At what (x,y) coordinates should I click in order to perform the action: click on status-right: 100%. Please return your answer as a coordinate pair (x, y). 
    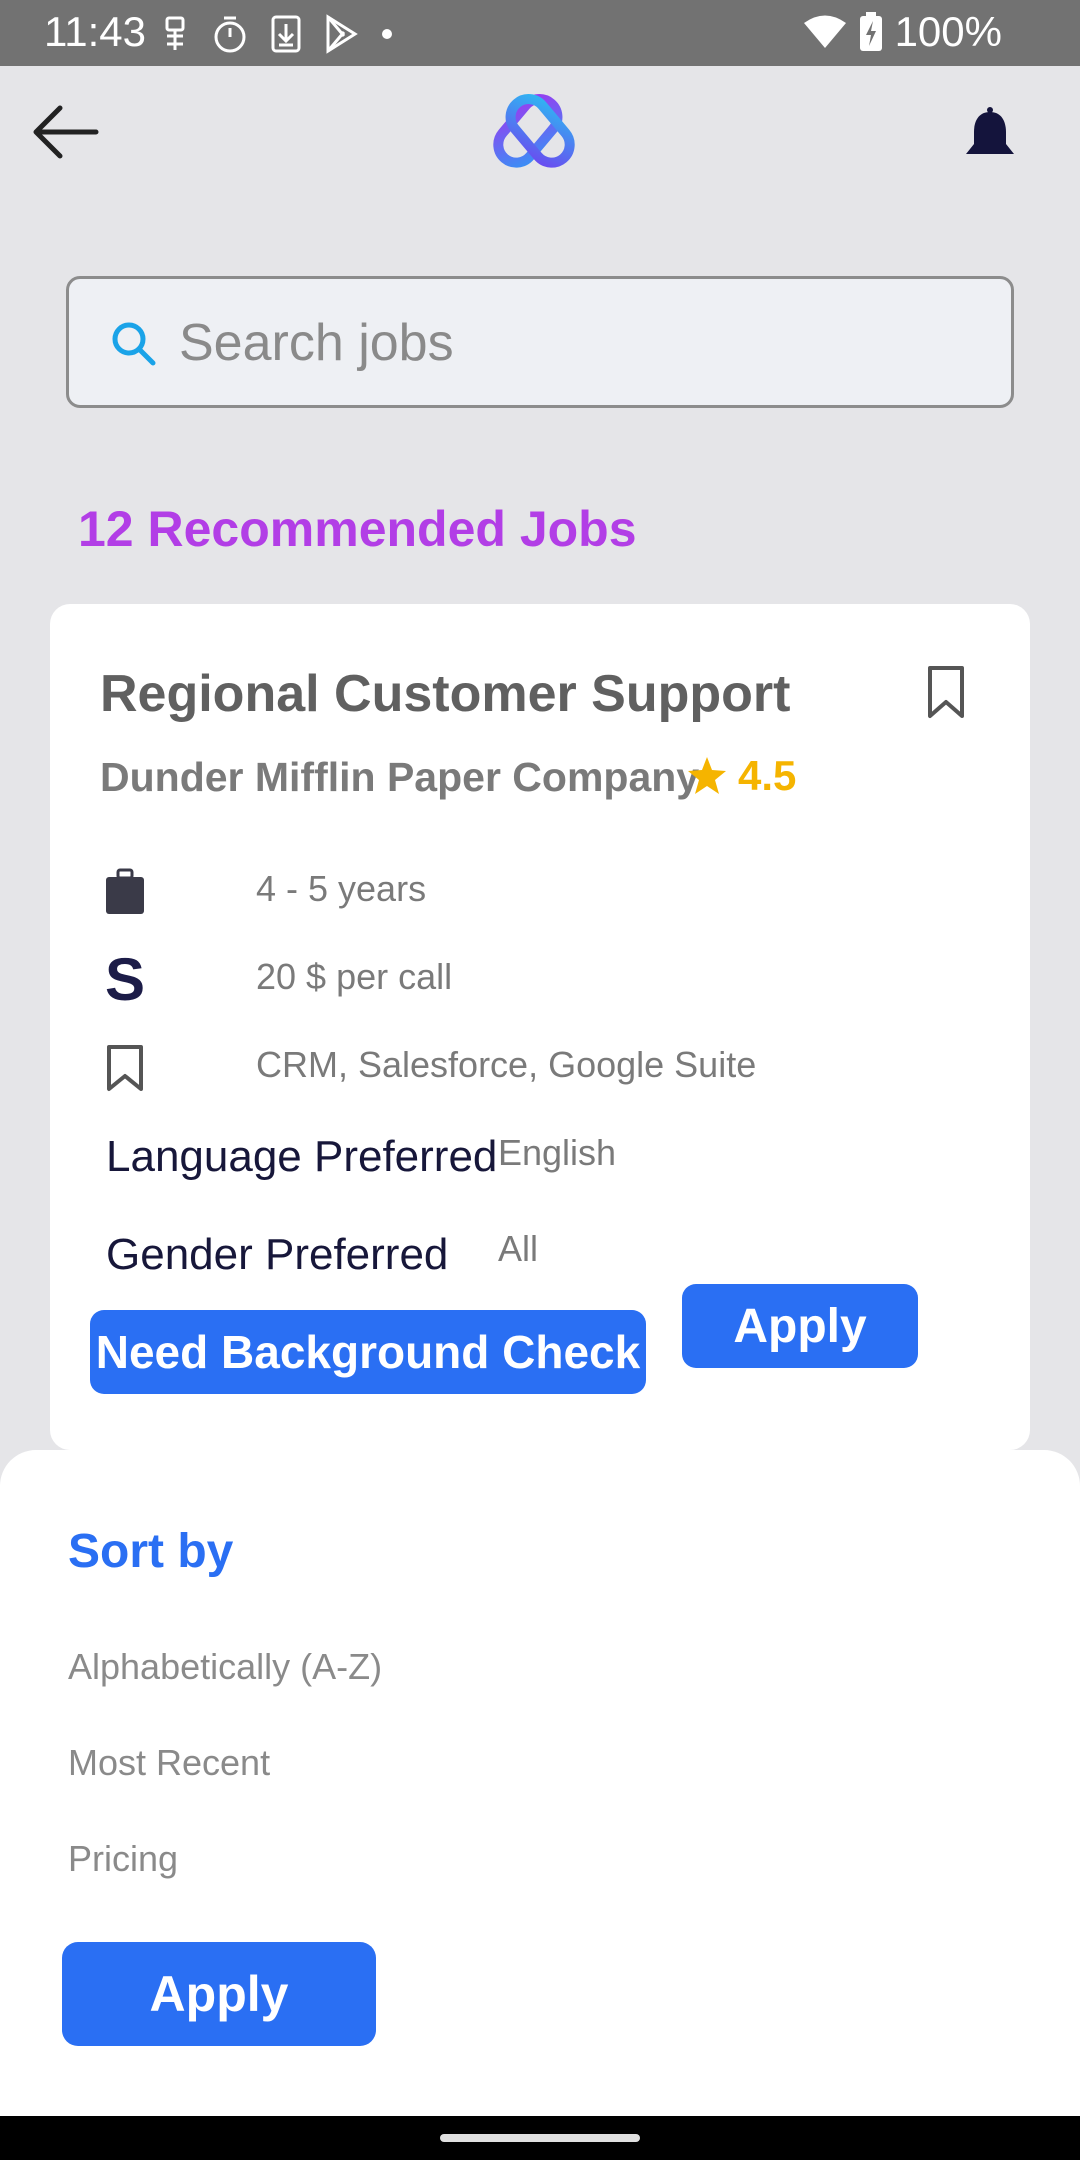
    Looking at the image, I should click on (902, 32).